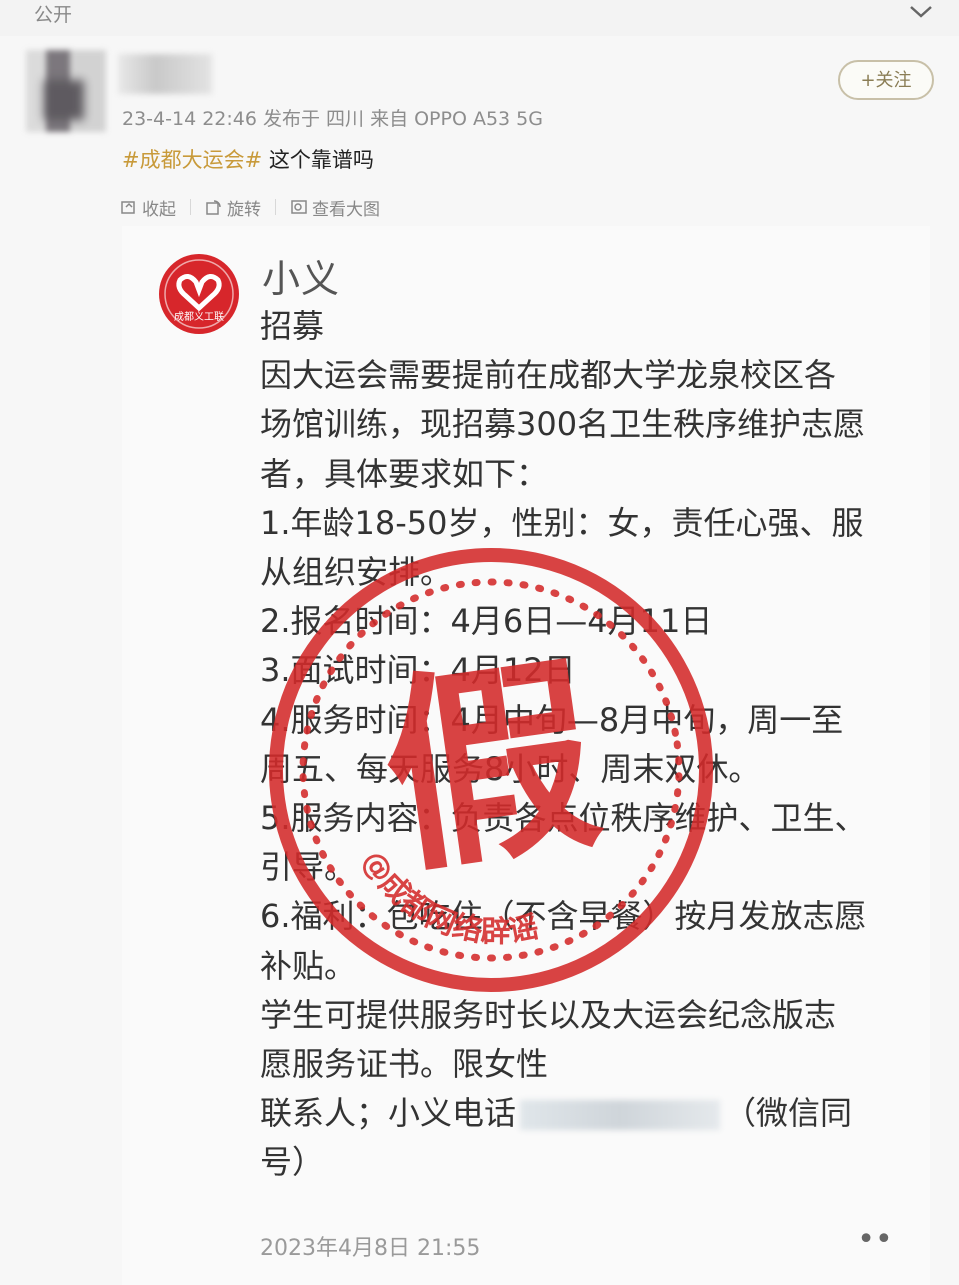  Describe the element at coordinates (563, 818) in the screenshot. I see `text-line: 5.服务内容：负责各点位秩序维护、卫生、` at that location.